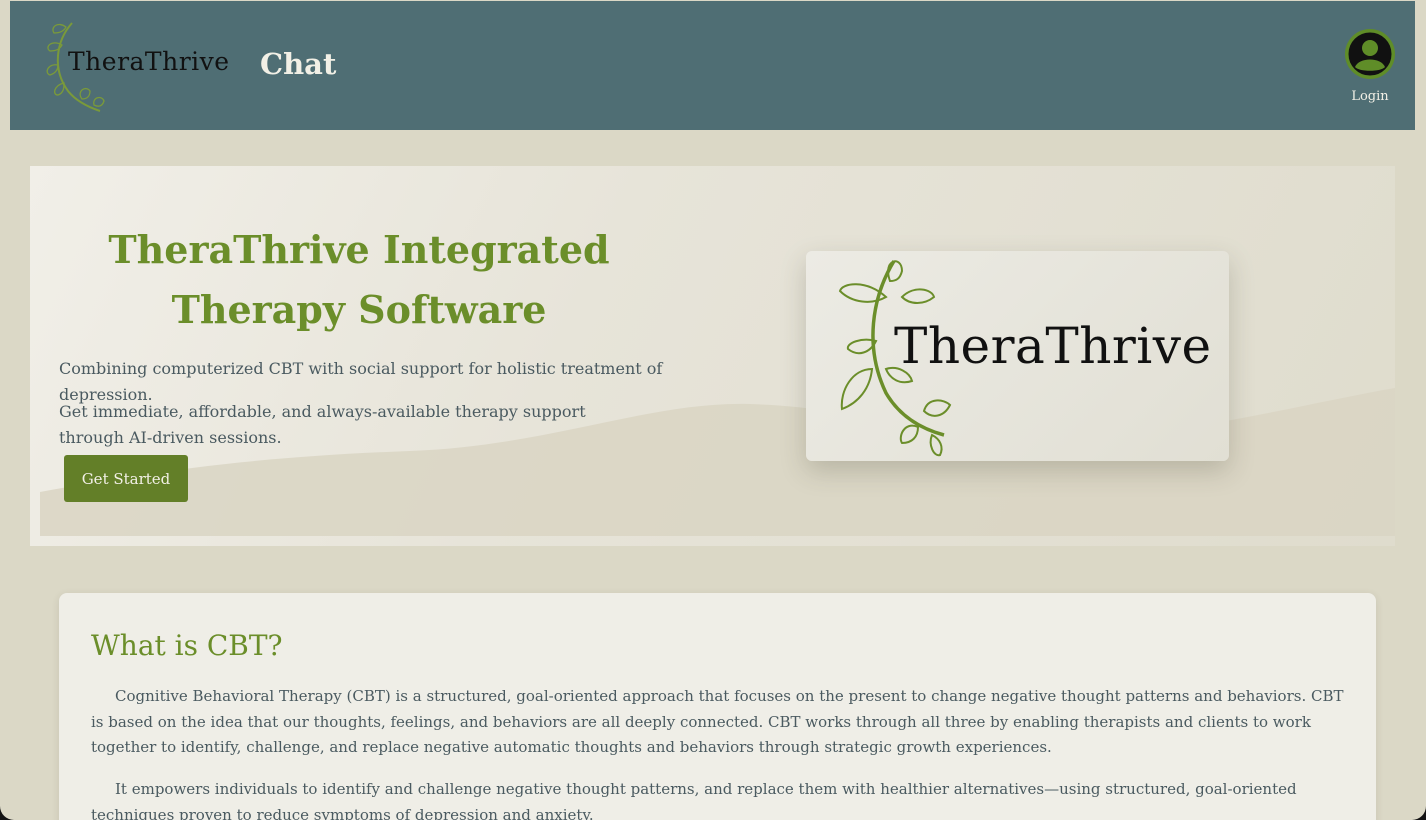 The width and height of the screenshot is (1426, 820). I want to click on login-label: Login, so click(1370, 96).